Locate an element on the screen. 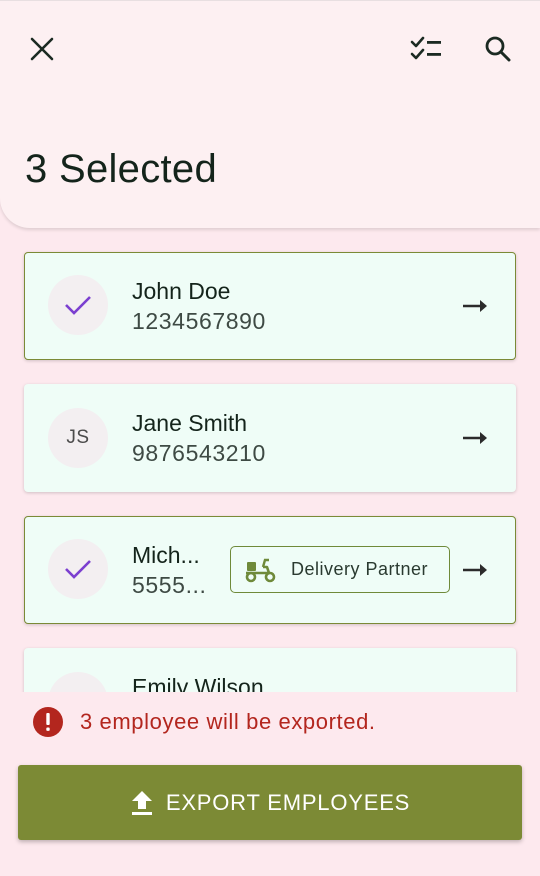  employee-card: JS Jane Smith 9876543210 is located at coordinates (270, 438).